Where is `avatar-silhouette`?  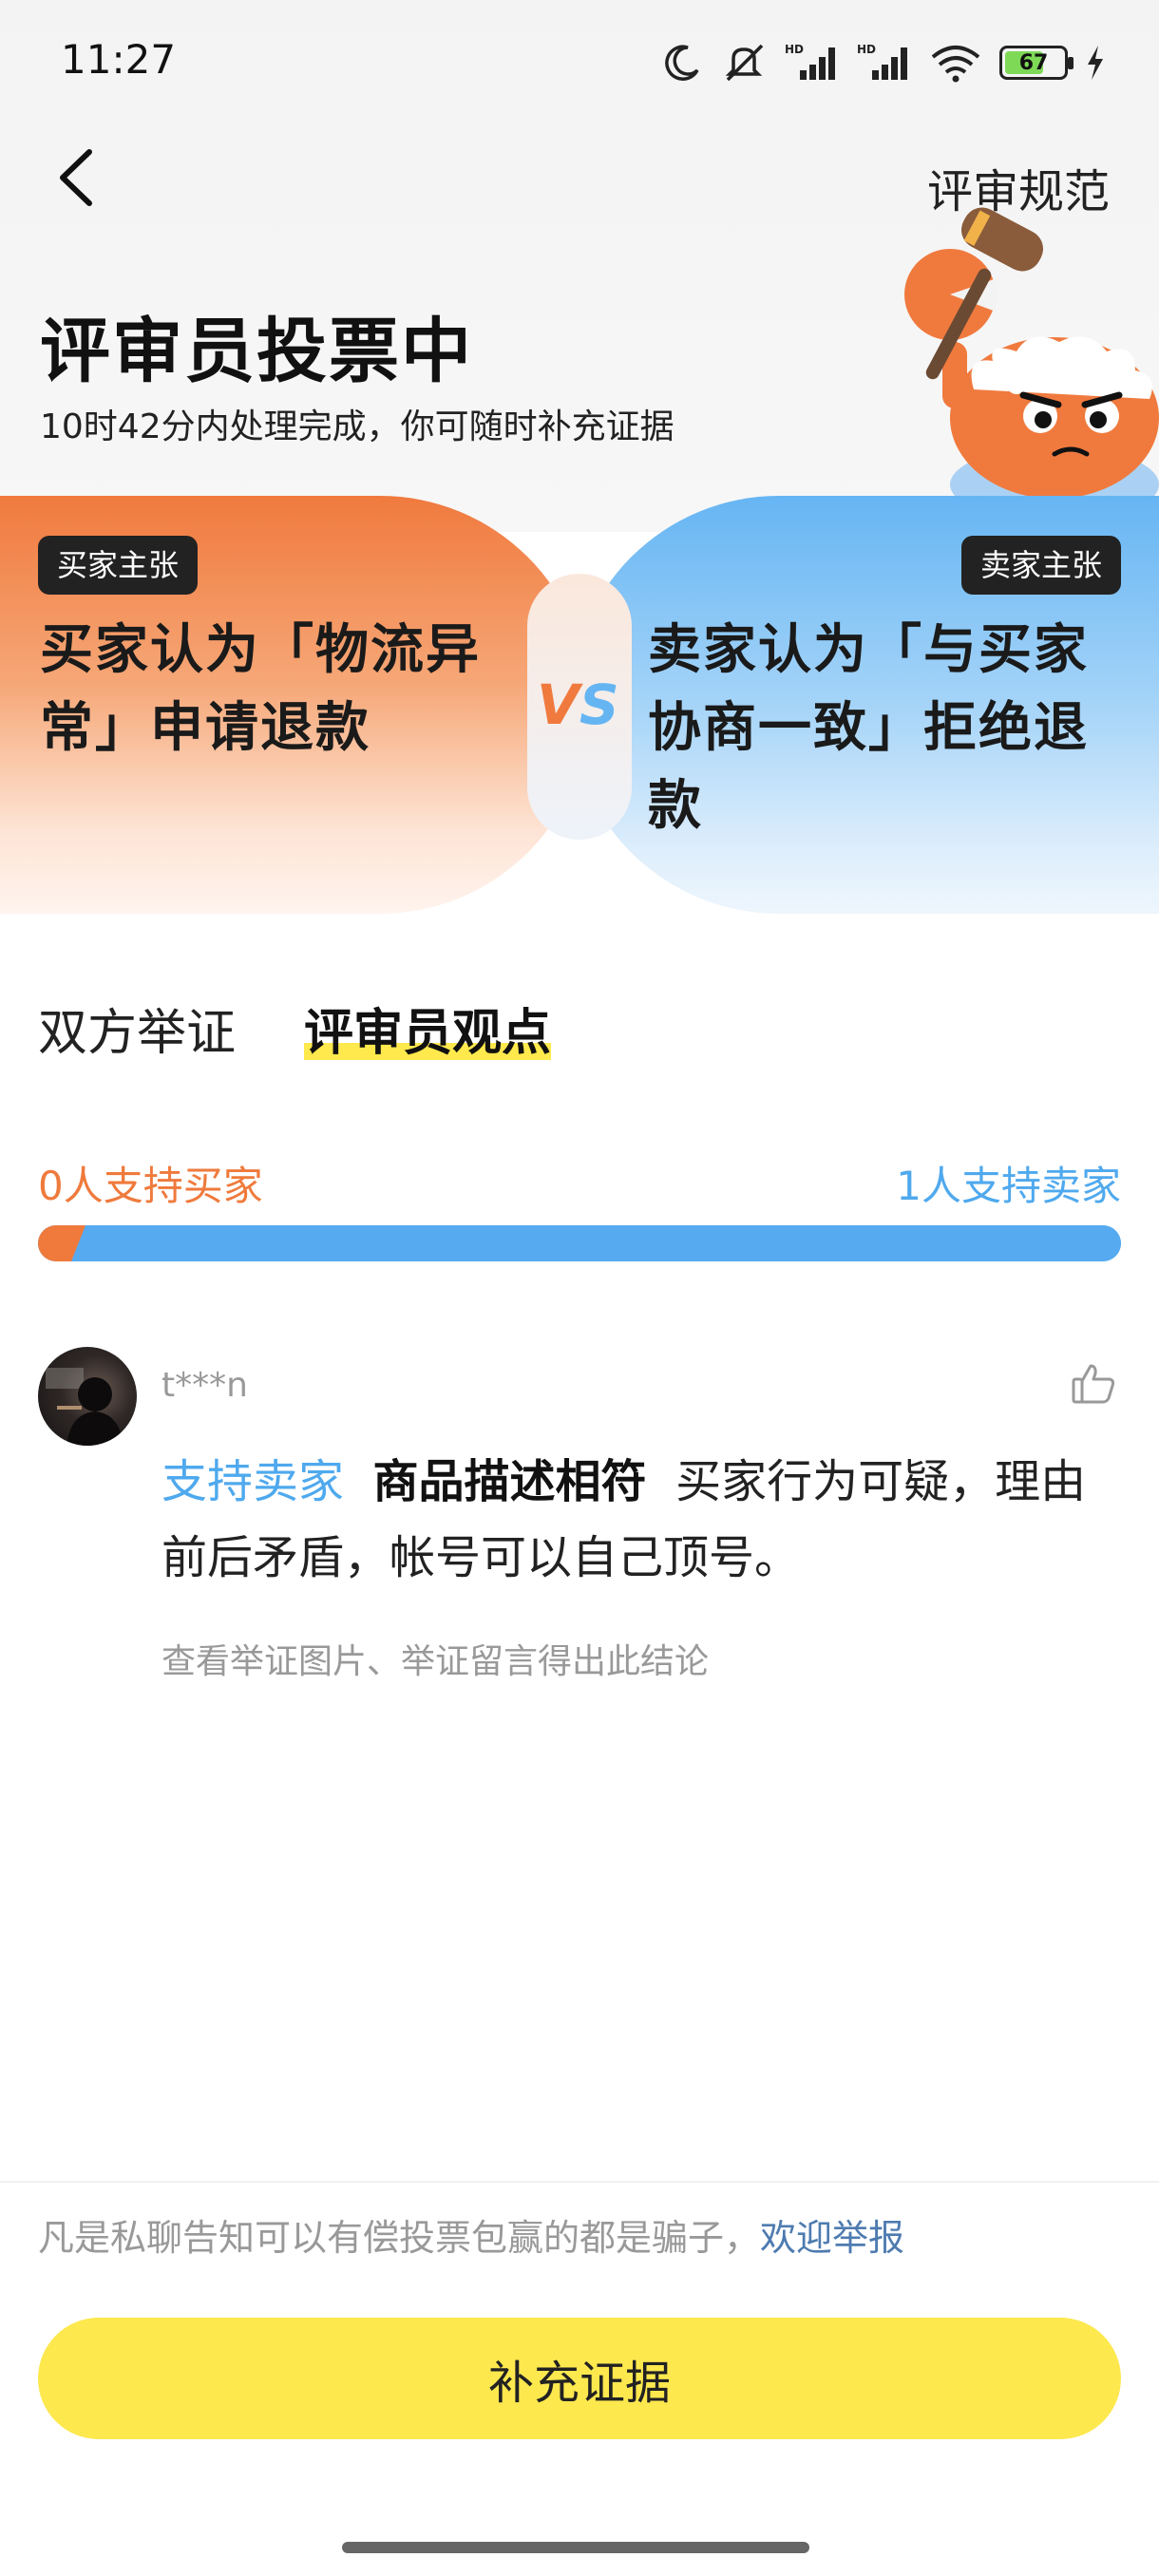
avatar-silhouette is located at coordinates (85, 1407).